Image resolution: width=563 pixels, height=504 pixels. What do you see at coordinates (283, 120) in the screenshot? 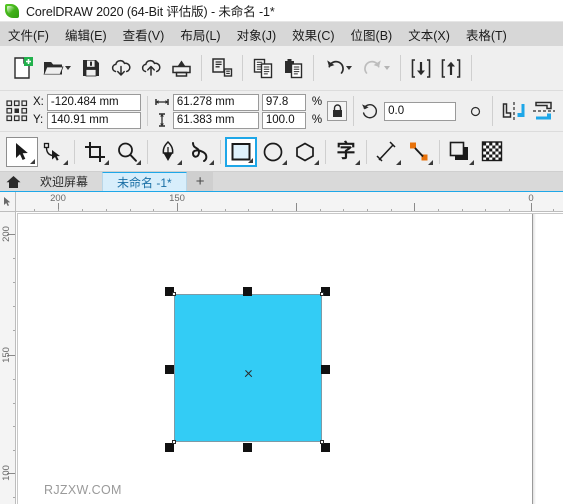
I see `scale-y-input: 100.0` at bounding box center [283, 120].